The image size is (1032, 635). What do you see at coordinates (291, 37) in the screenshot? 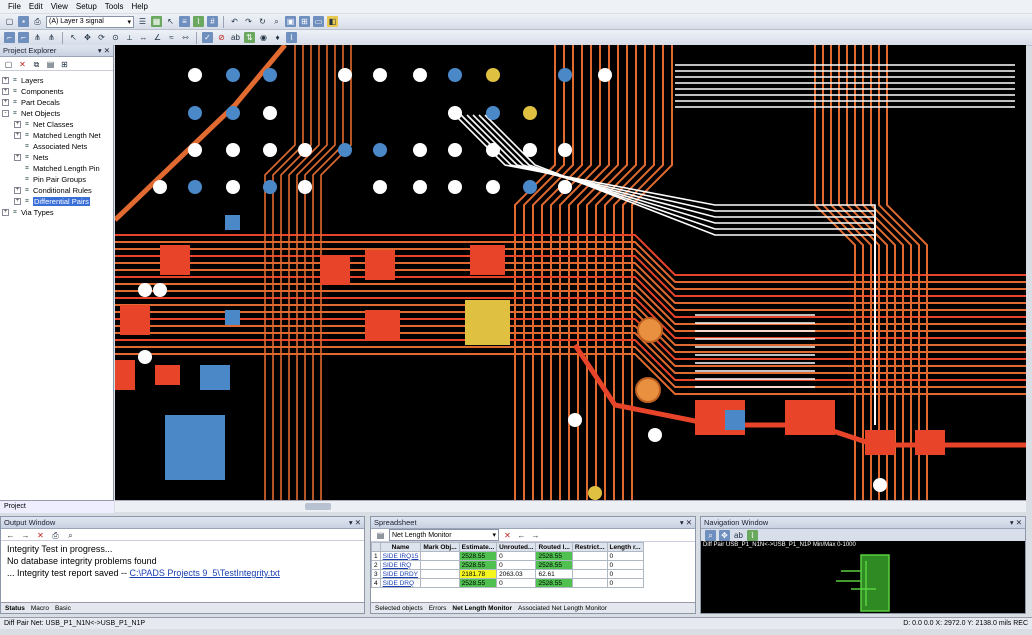
I see `net-icon: ⌇` at bounding box center [291, 37].